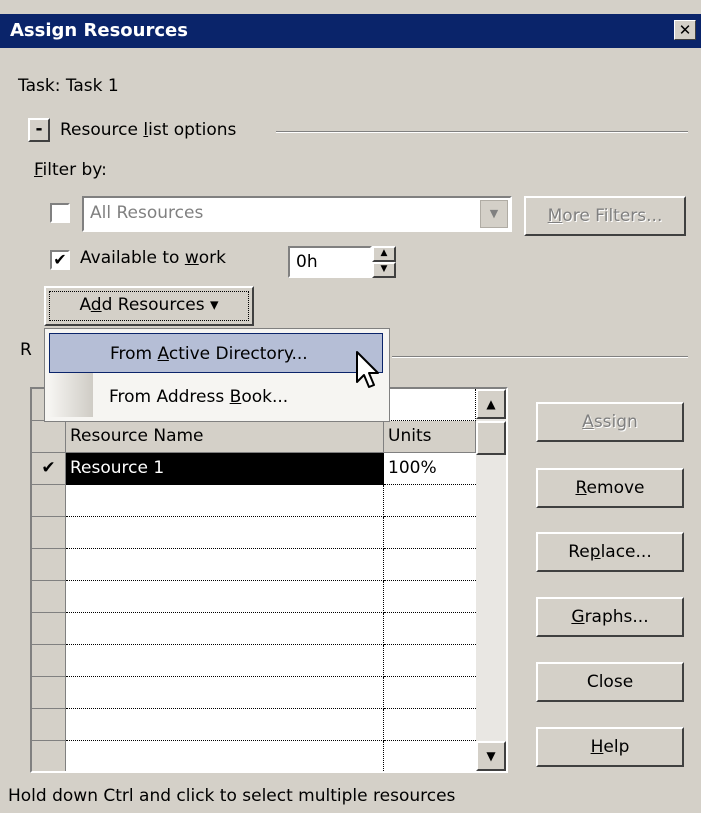 Image resolution: width=701 pixels, height=813 pixels. Describe the element at coordinates (39, 130) in the screenshot. I see `collapse-options-button: -` at that location.